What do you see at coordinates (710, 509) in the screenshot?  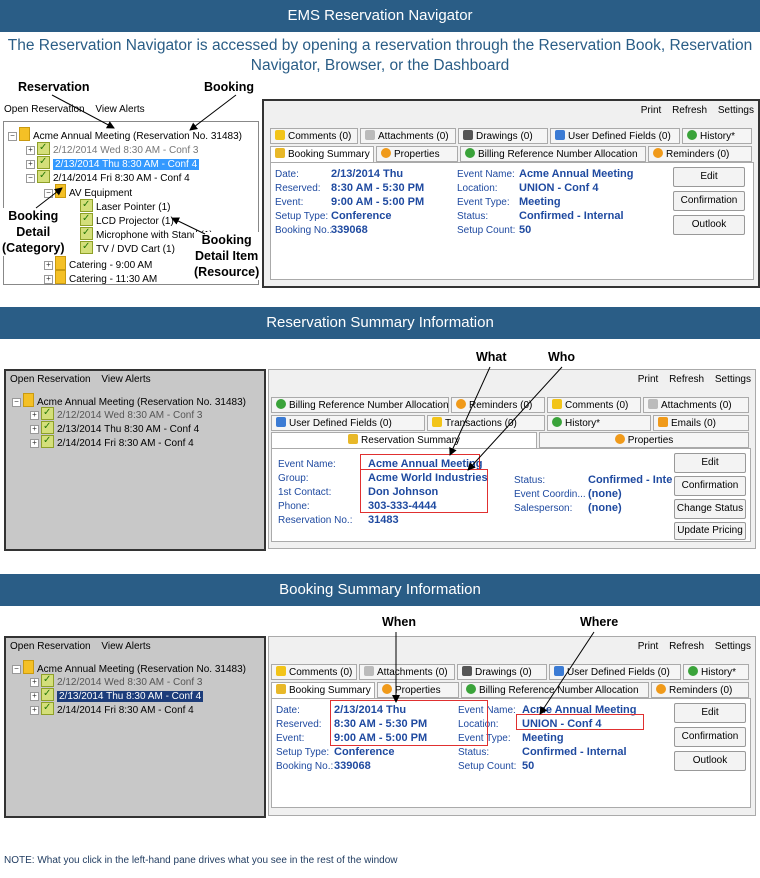 I see `change-status-button: Change Status` at bounding box center [710, 509].